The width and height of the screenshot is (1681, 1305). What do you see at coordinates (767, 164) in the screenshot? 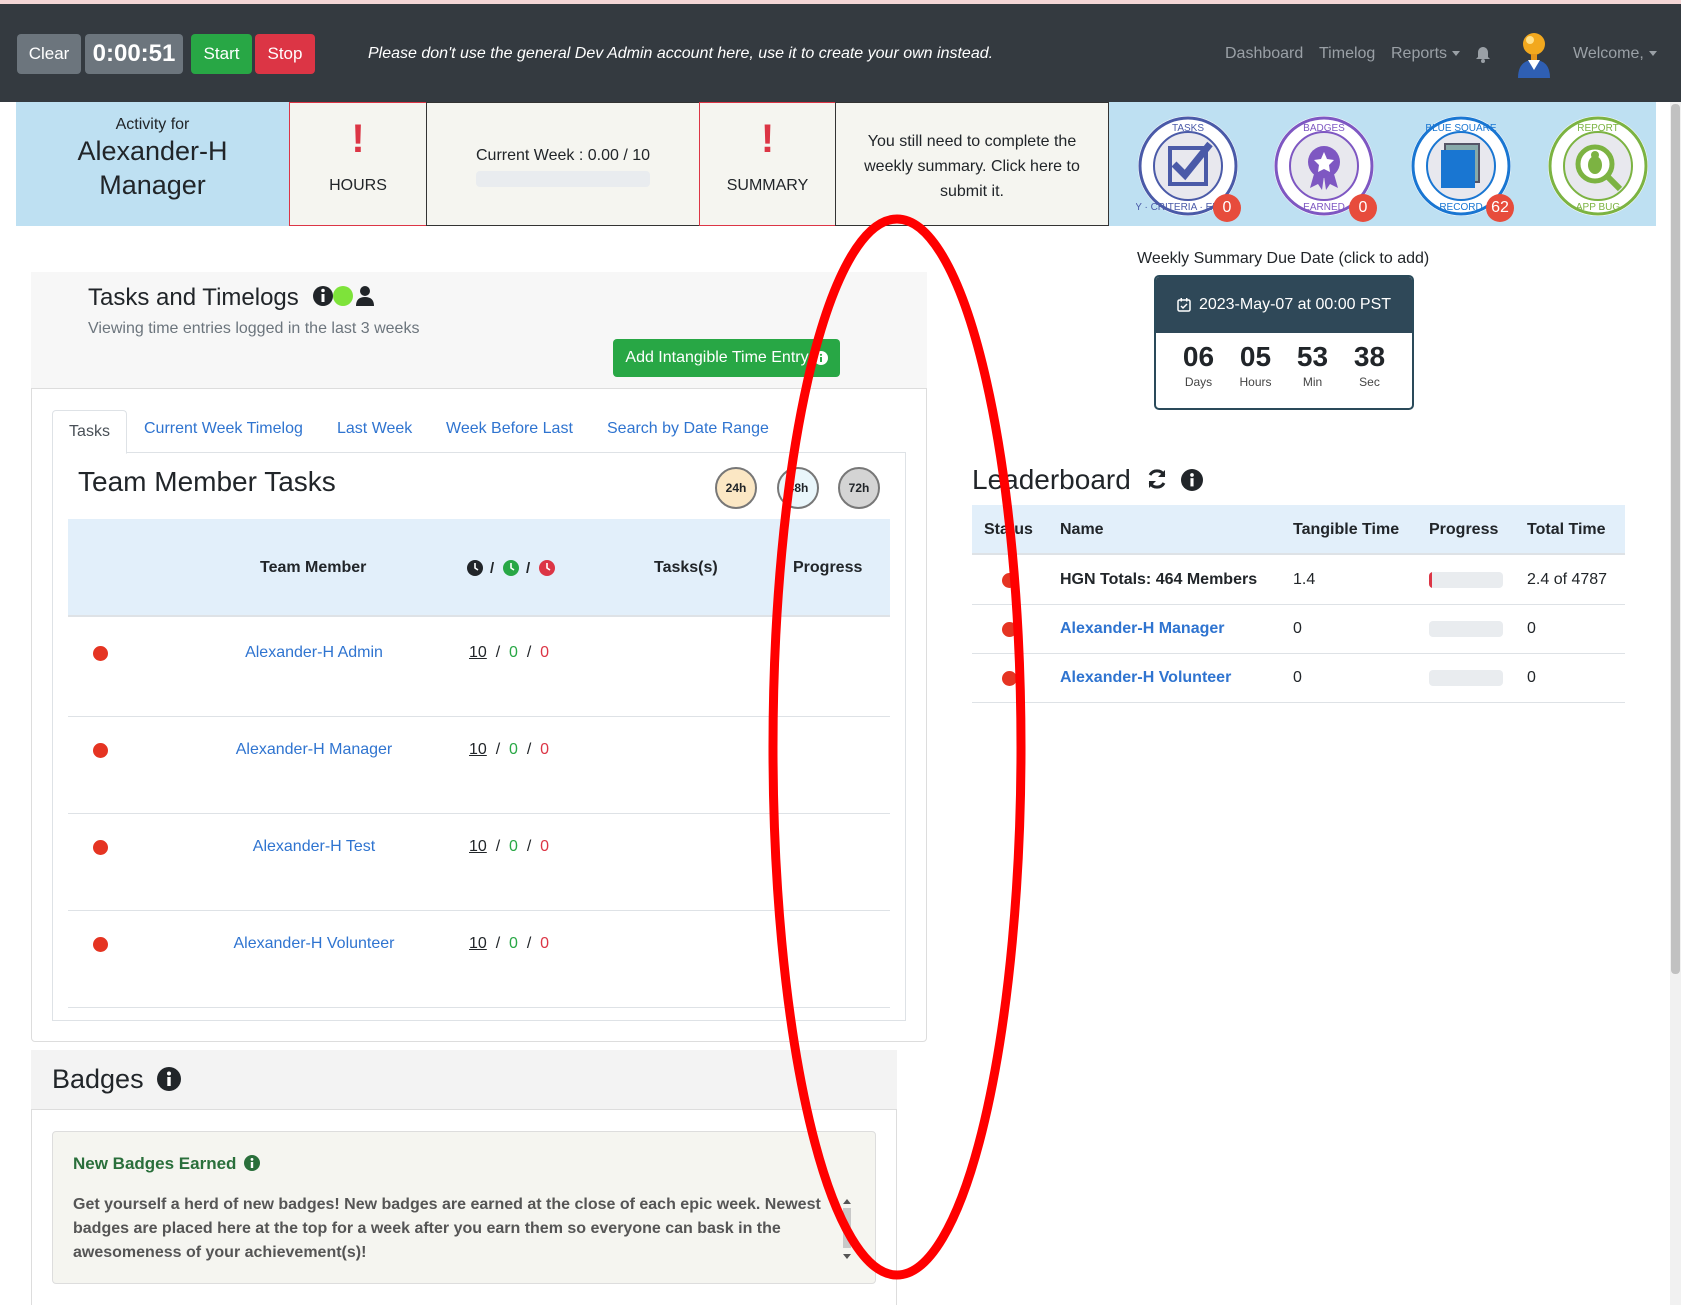
I see `summary-status-box: ! SUMMARY` at bounding box center [767, 164].